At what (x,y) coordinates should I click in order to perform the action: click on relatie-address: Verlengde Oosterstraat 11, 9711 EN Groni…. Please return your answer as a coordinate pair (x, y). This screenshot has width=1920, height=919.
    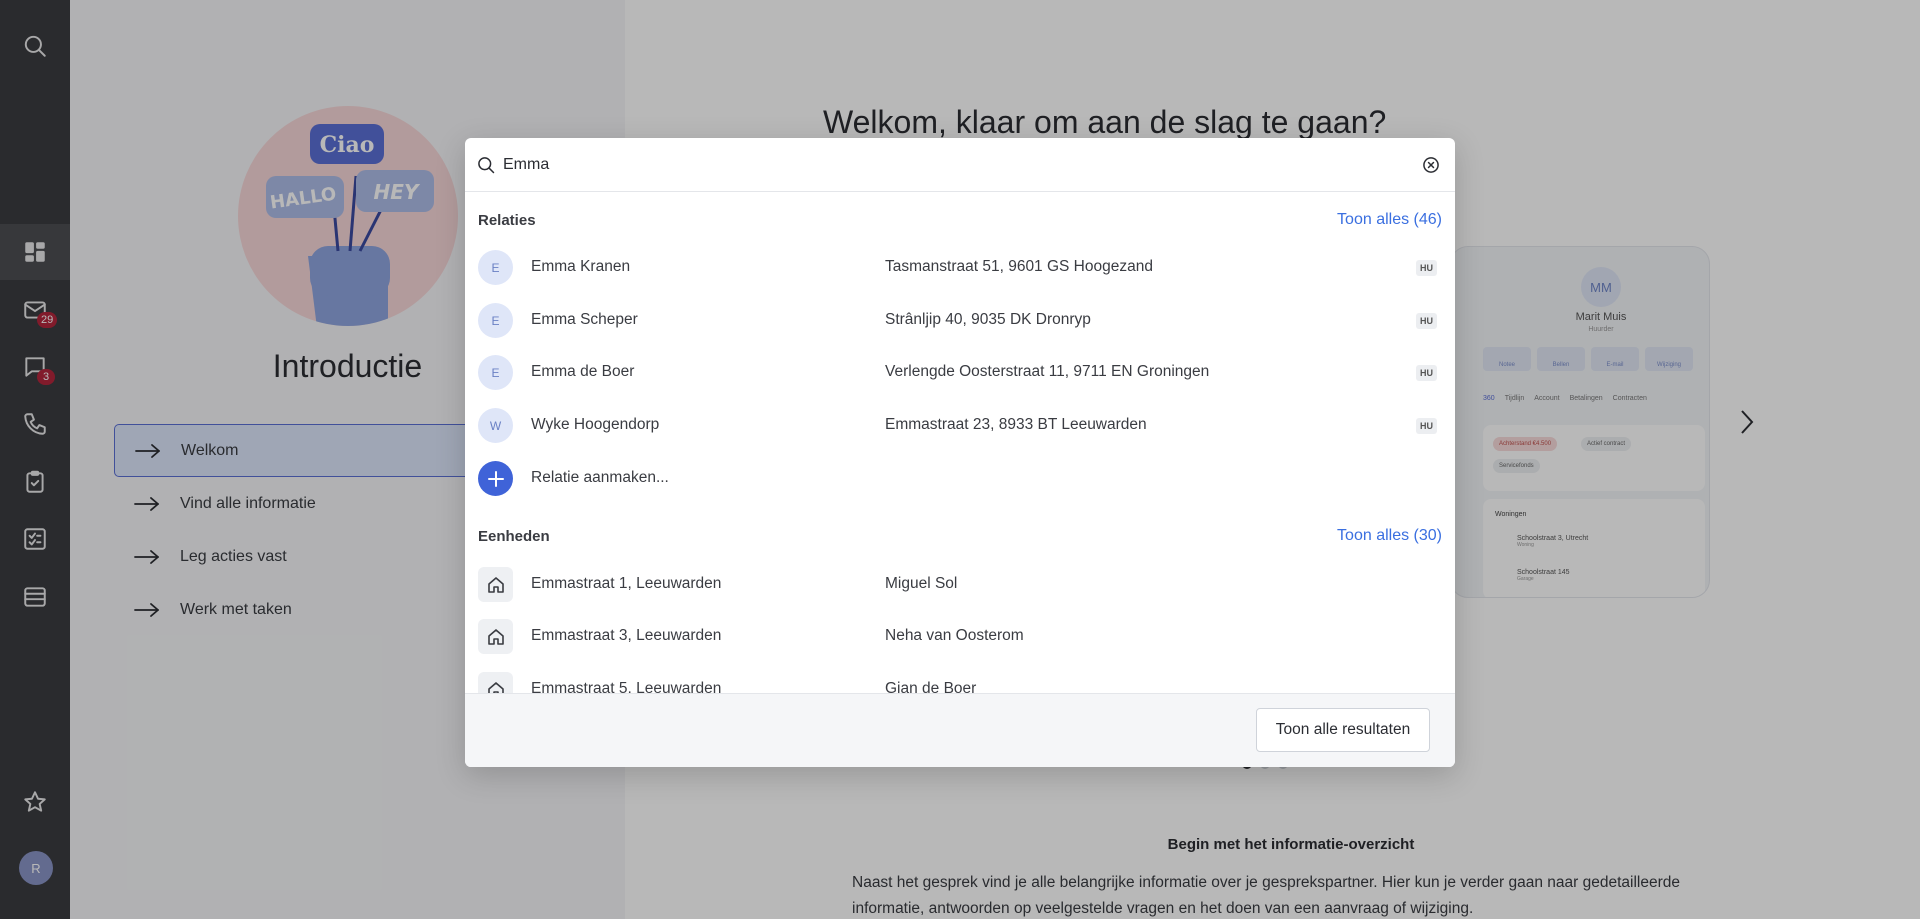
    Looking at the image, I should click on (1047, 371).